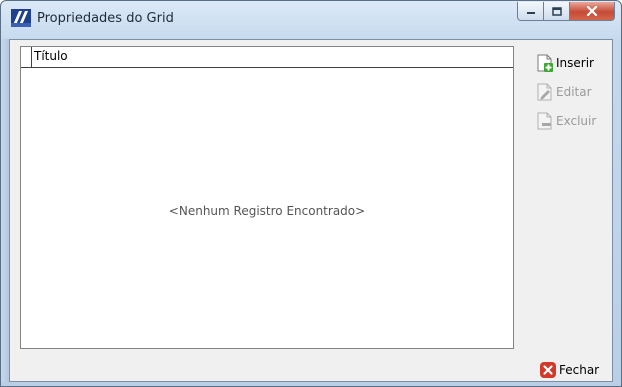  Describe the element at coordinates (311, 18) in the screenshot. I see `title-bar: Propriedades do Grid` at that location.